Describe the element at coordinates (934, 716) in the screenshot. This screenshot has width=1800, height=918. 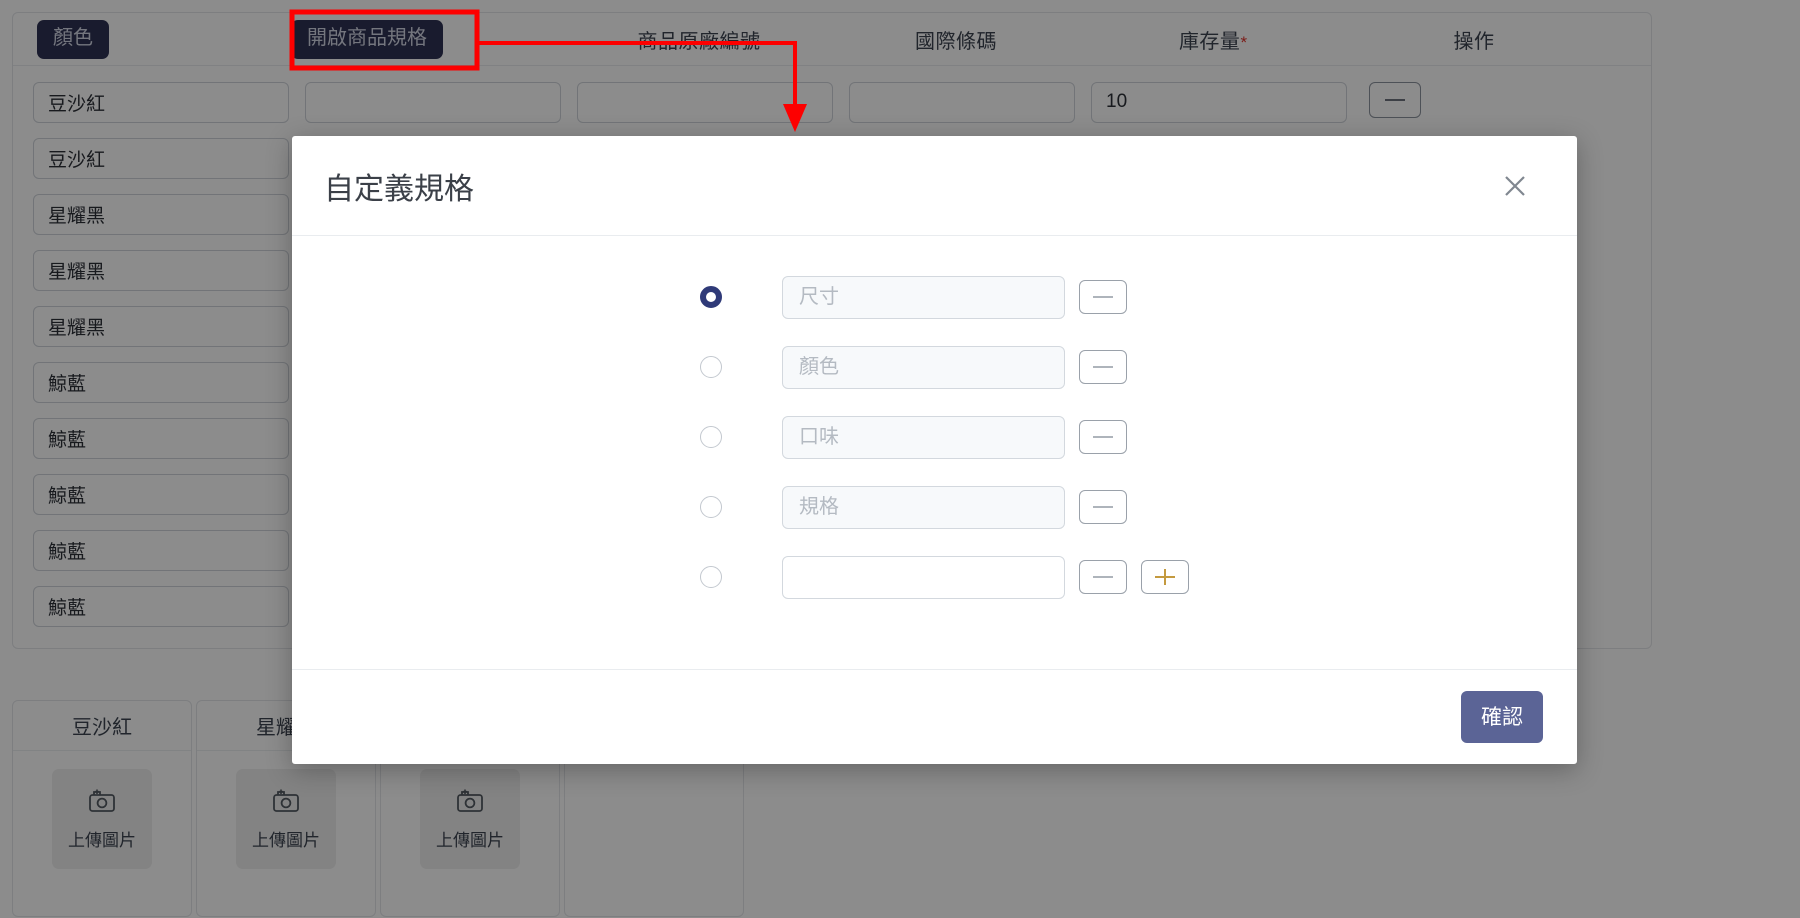
I see `dialog-footer: 確認` at that location.